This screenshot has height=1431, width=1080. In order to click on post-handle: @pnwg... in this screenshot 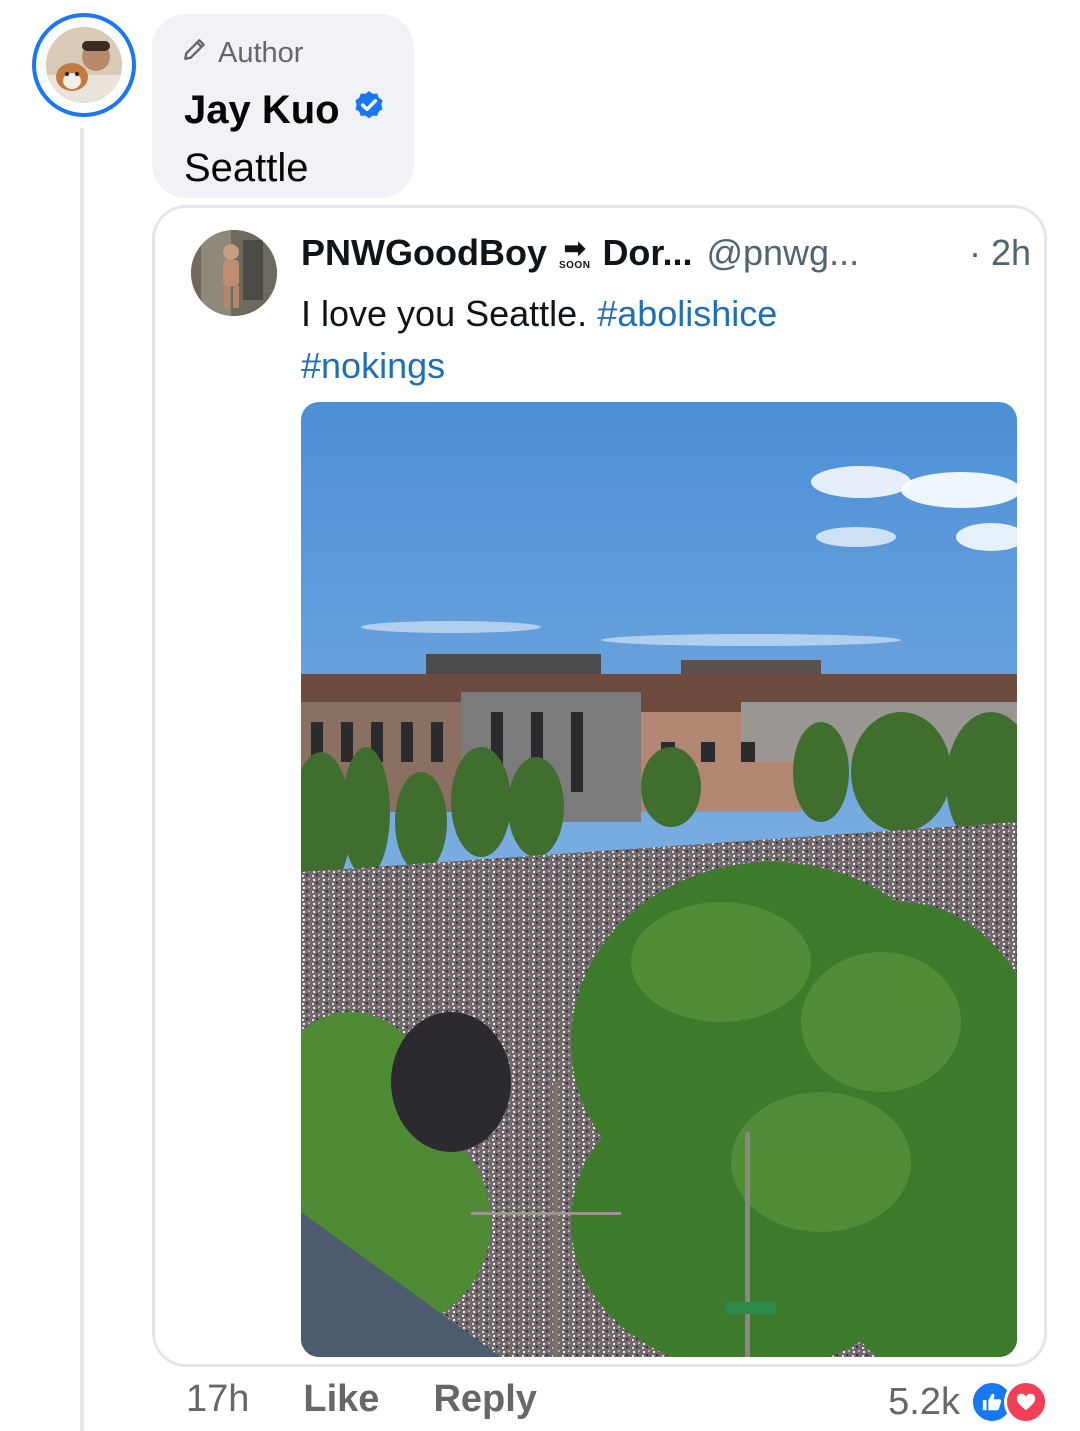, I will do `click(782, 253)`.